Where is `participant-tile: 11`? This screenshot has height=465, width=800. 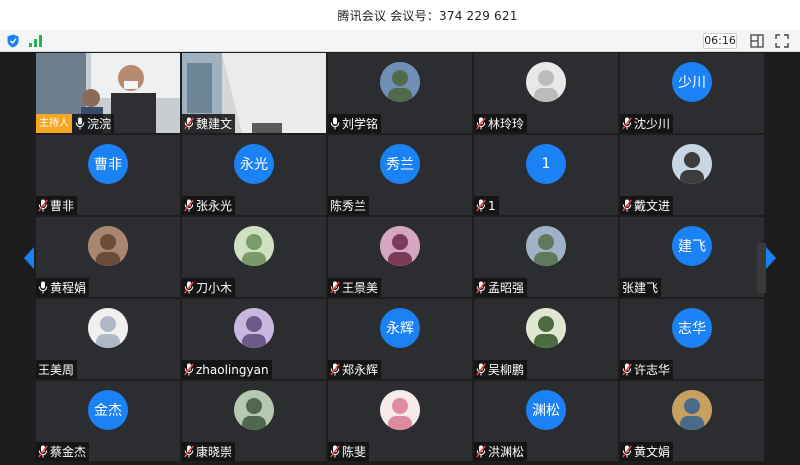
participant-tile: 11 is located at coordinates (546, 175).